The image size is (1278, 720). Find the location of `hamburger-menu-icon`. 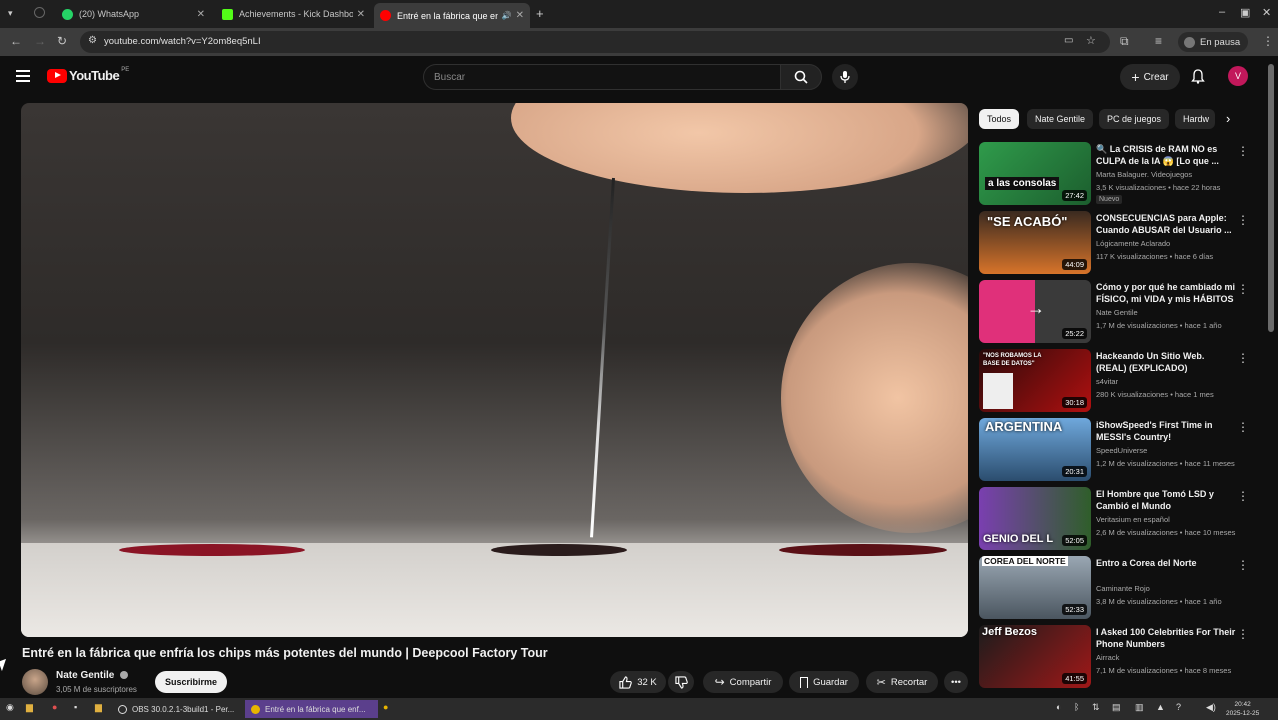

hamburger-menu-icon is located at coordinates (23, 76).